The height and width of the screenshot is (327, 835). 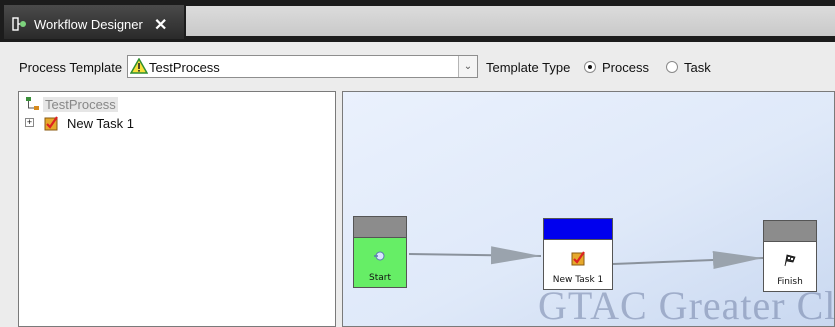 What do you see at coordinates (625, 67) in the screenshot?
I see `radio-process-label: Process` at bounding box center [625, 67].